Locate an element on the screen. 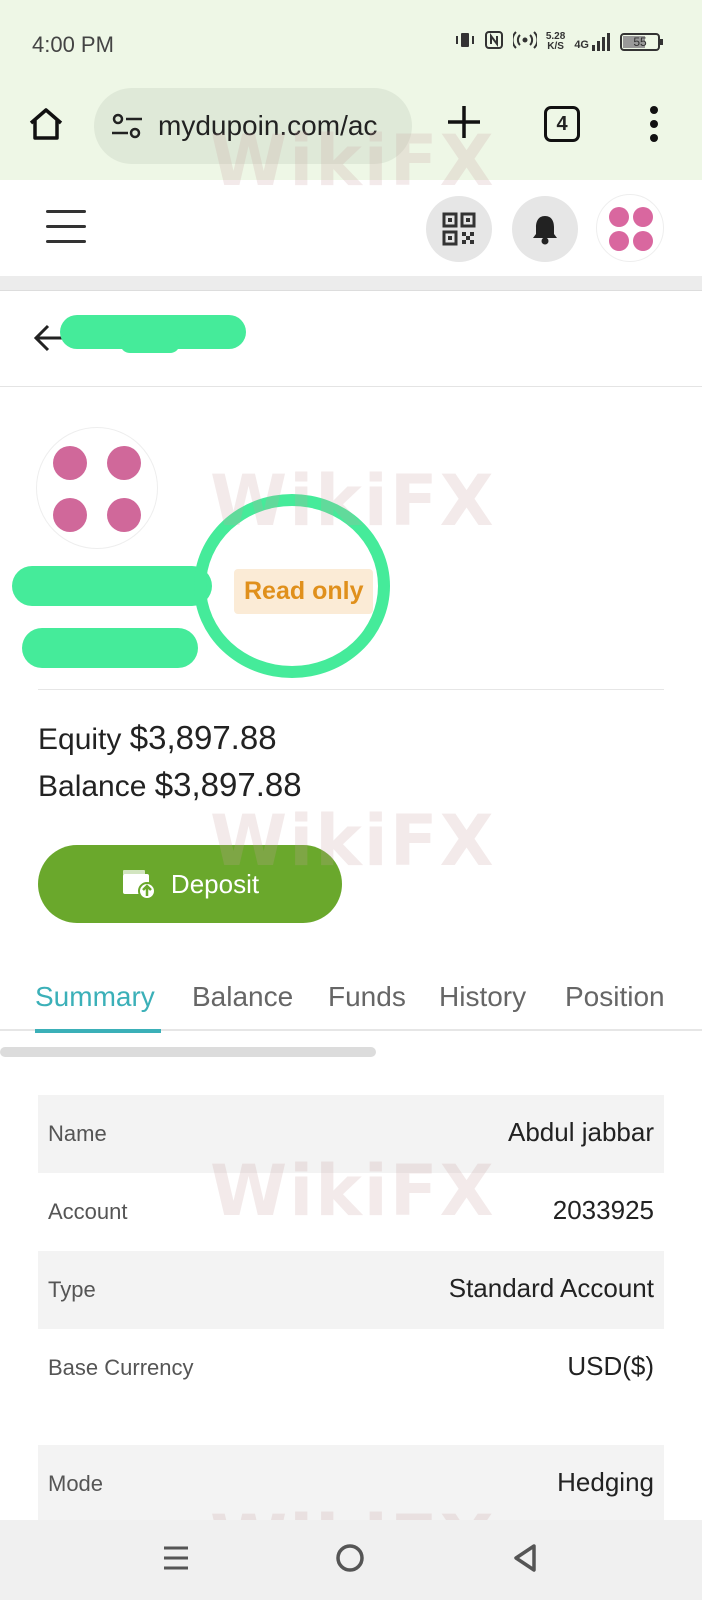 This screenshot has height=1600, width=702. signal-icon: 4G is located at coordinates (592, 42).